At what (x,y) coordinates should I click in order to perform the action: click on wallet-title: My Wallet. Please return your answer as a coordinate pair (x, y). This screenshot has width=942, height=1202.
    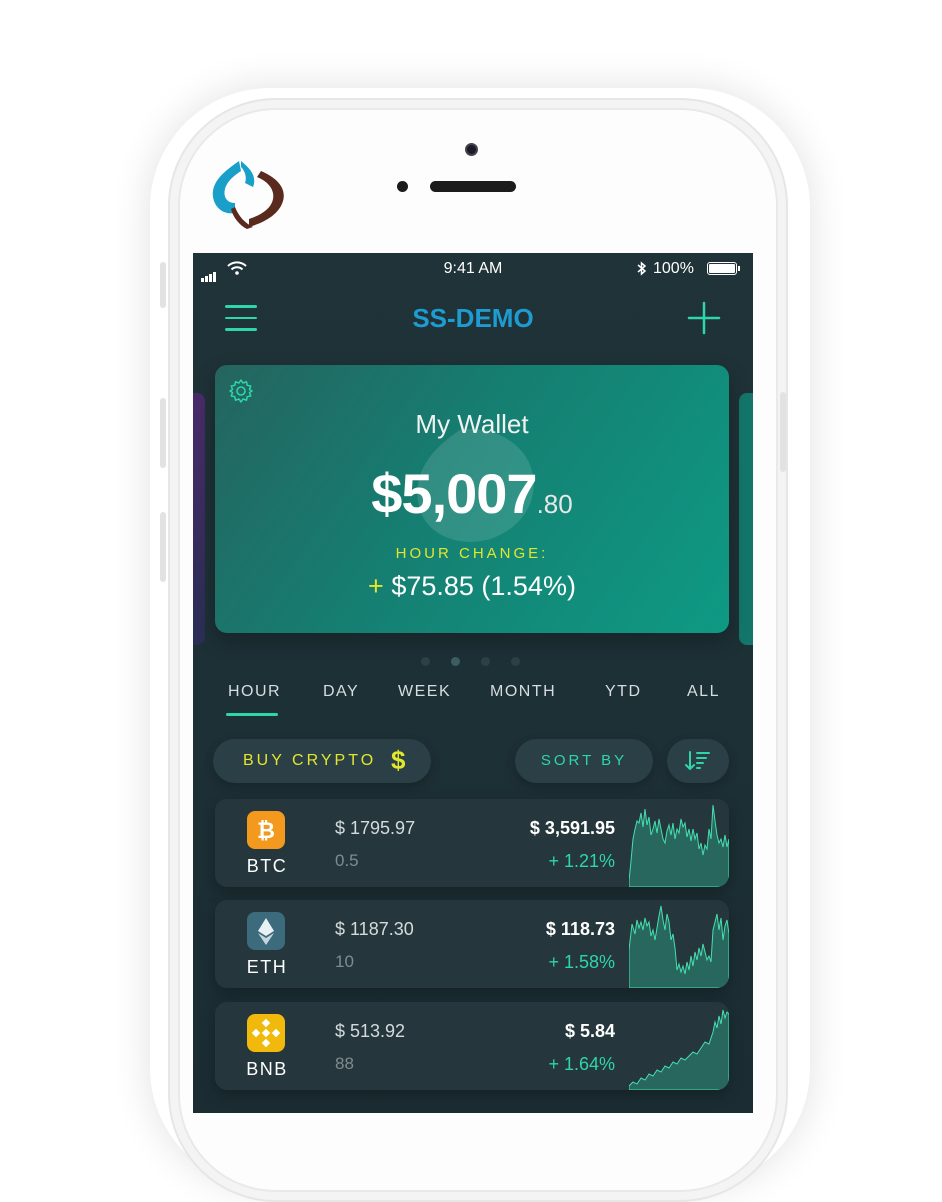
    Looking at the image, I should click on (472, 424).